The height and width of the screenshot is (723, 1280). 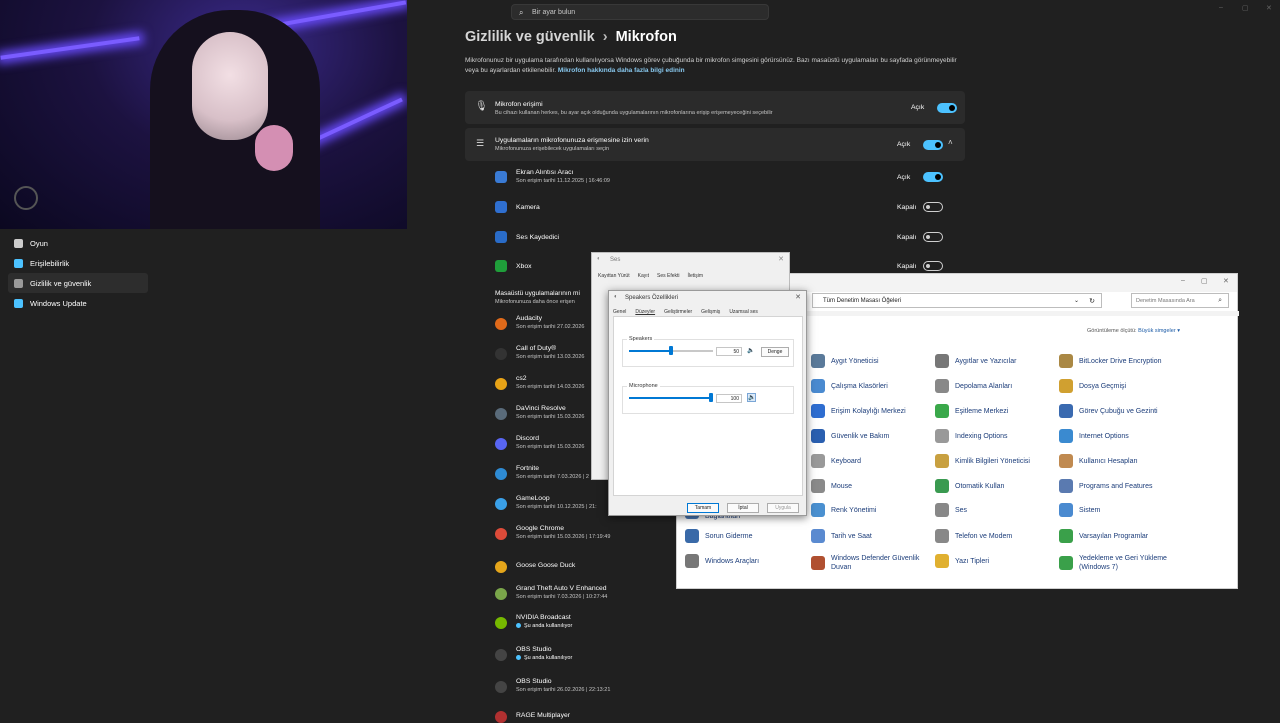 What do you see at coordinates (696, 276) in the screenshot?
I see `tab-communications: İletişim` at bounding box center [696, 276].